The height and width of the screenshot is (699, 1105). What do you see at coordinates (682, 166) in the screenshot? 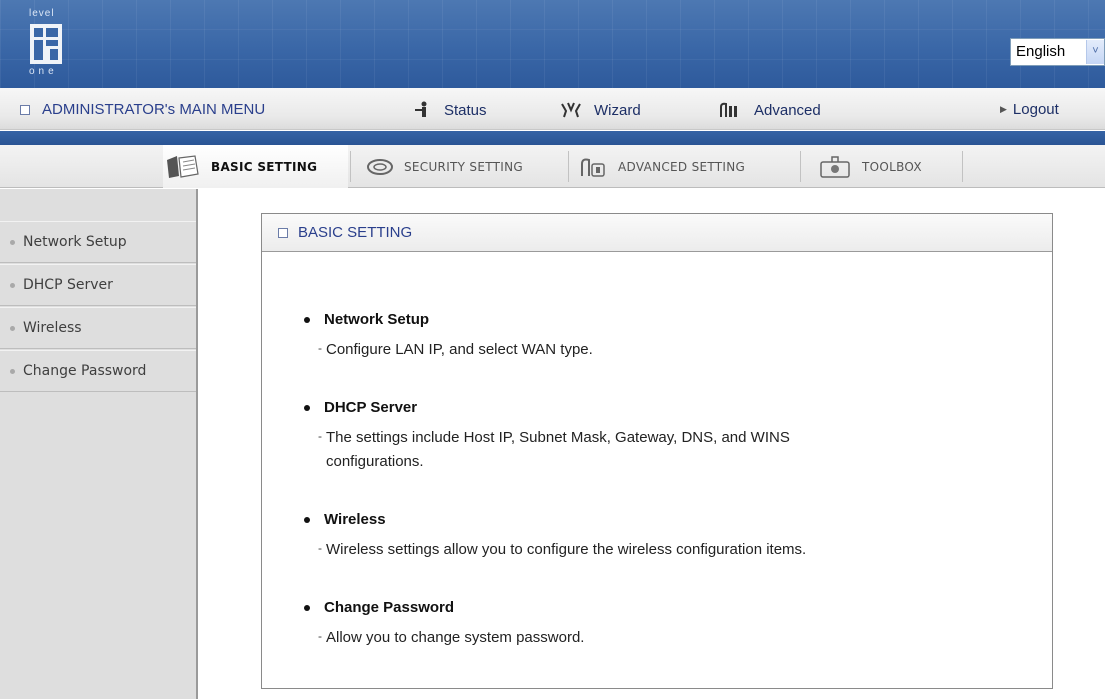
I see `tab-advanced-label: ADVANCED SETTING` at bounding box center [682, 166].